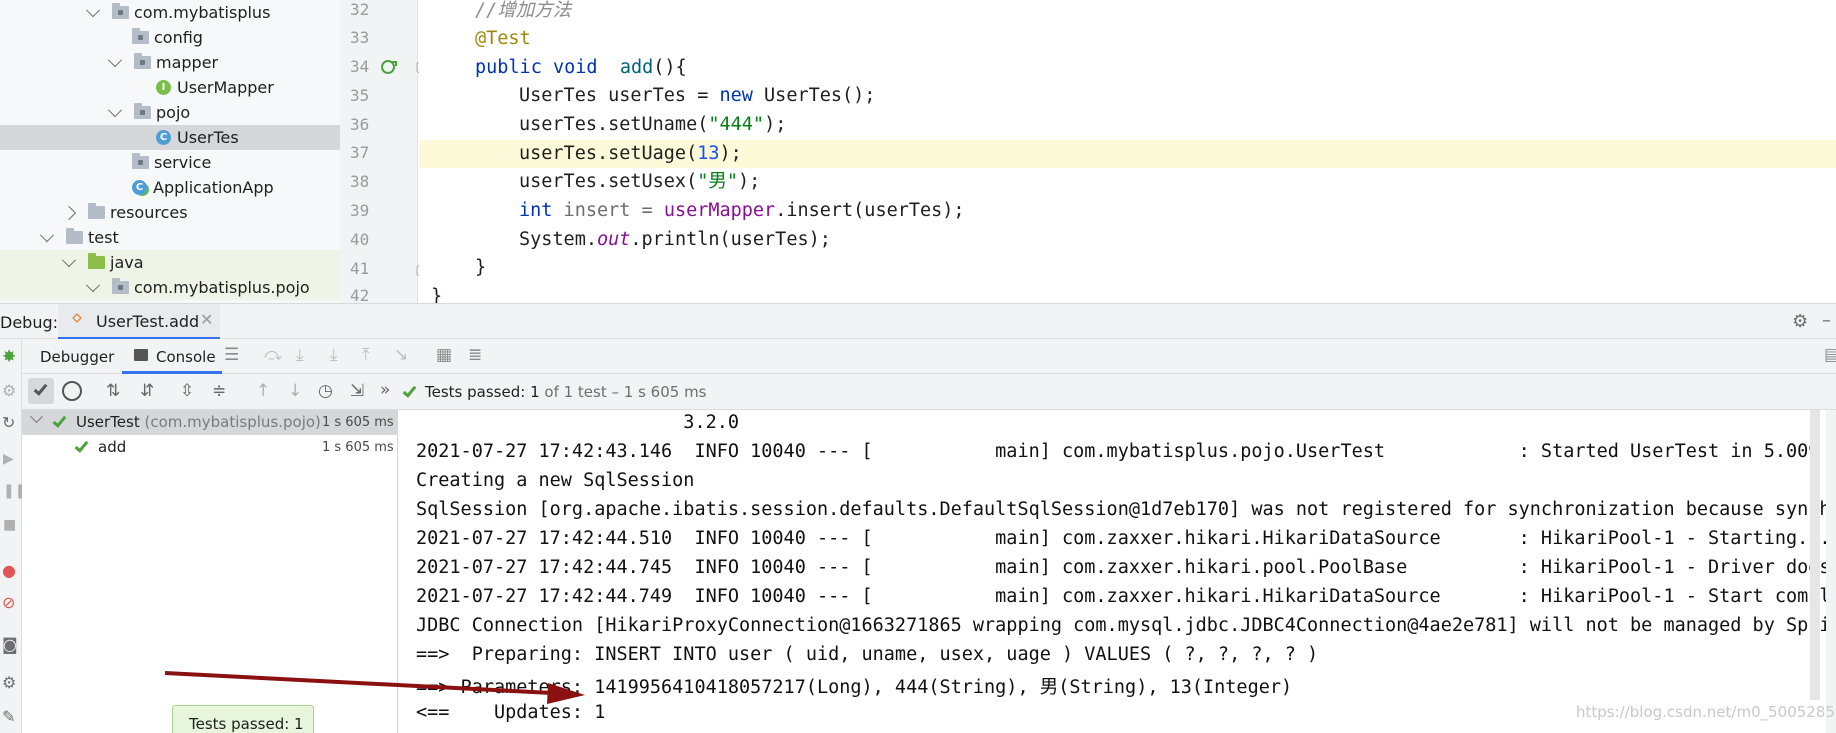  I want to click on tests-passed-toast: Tests passed: 1, so click(243, 719).